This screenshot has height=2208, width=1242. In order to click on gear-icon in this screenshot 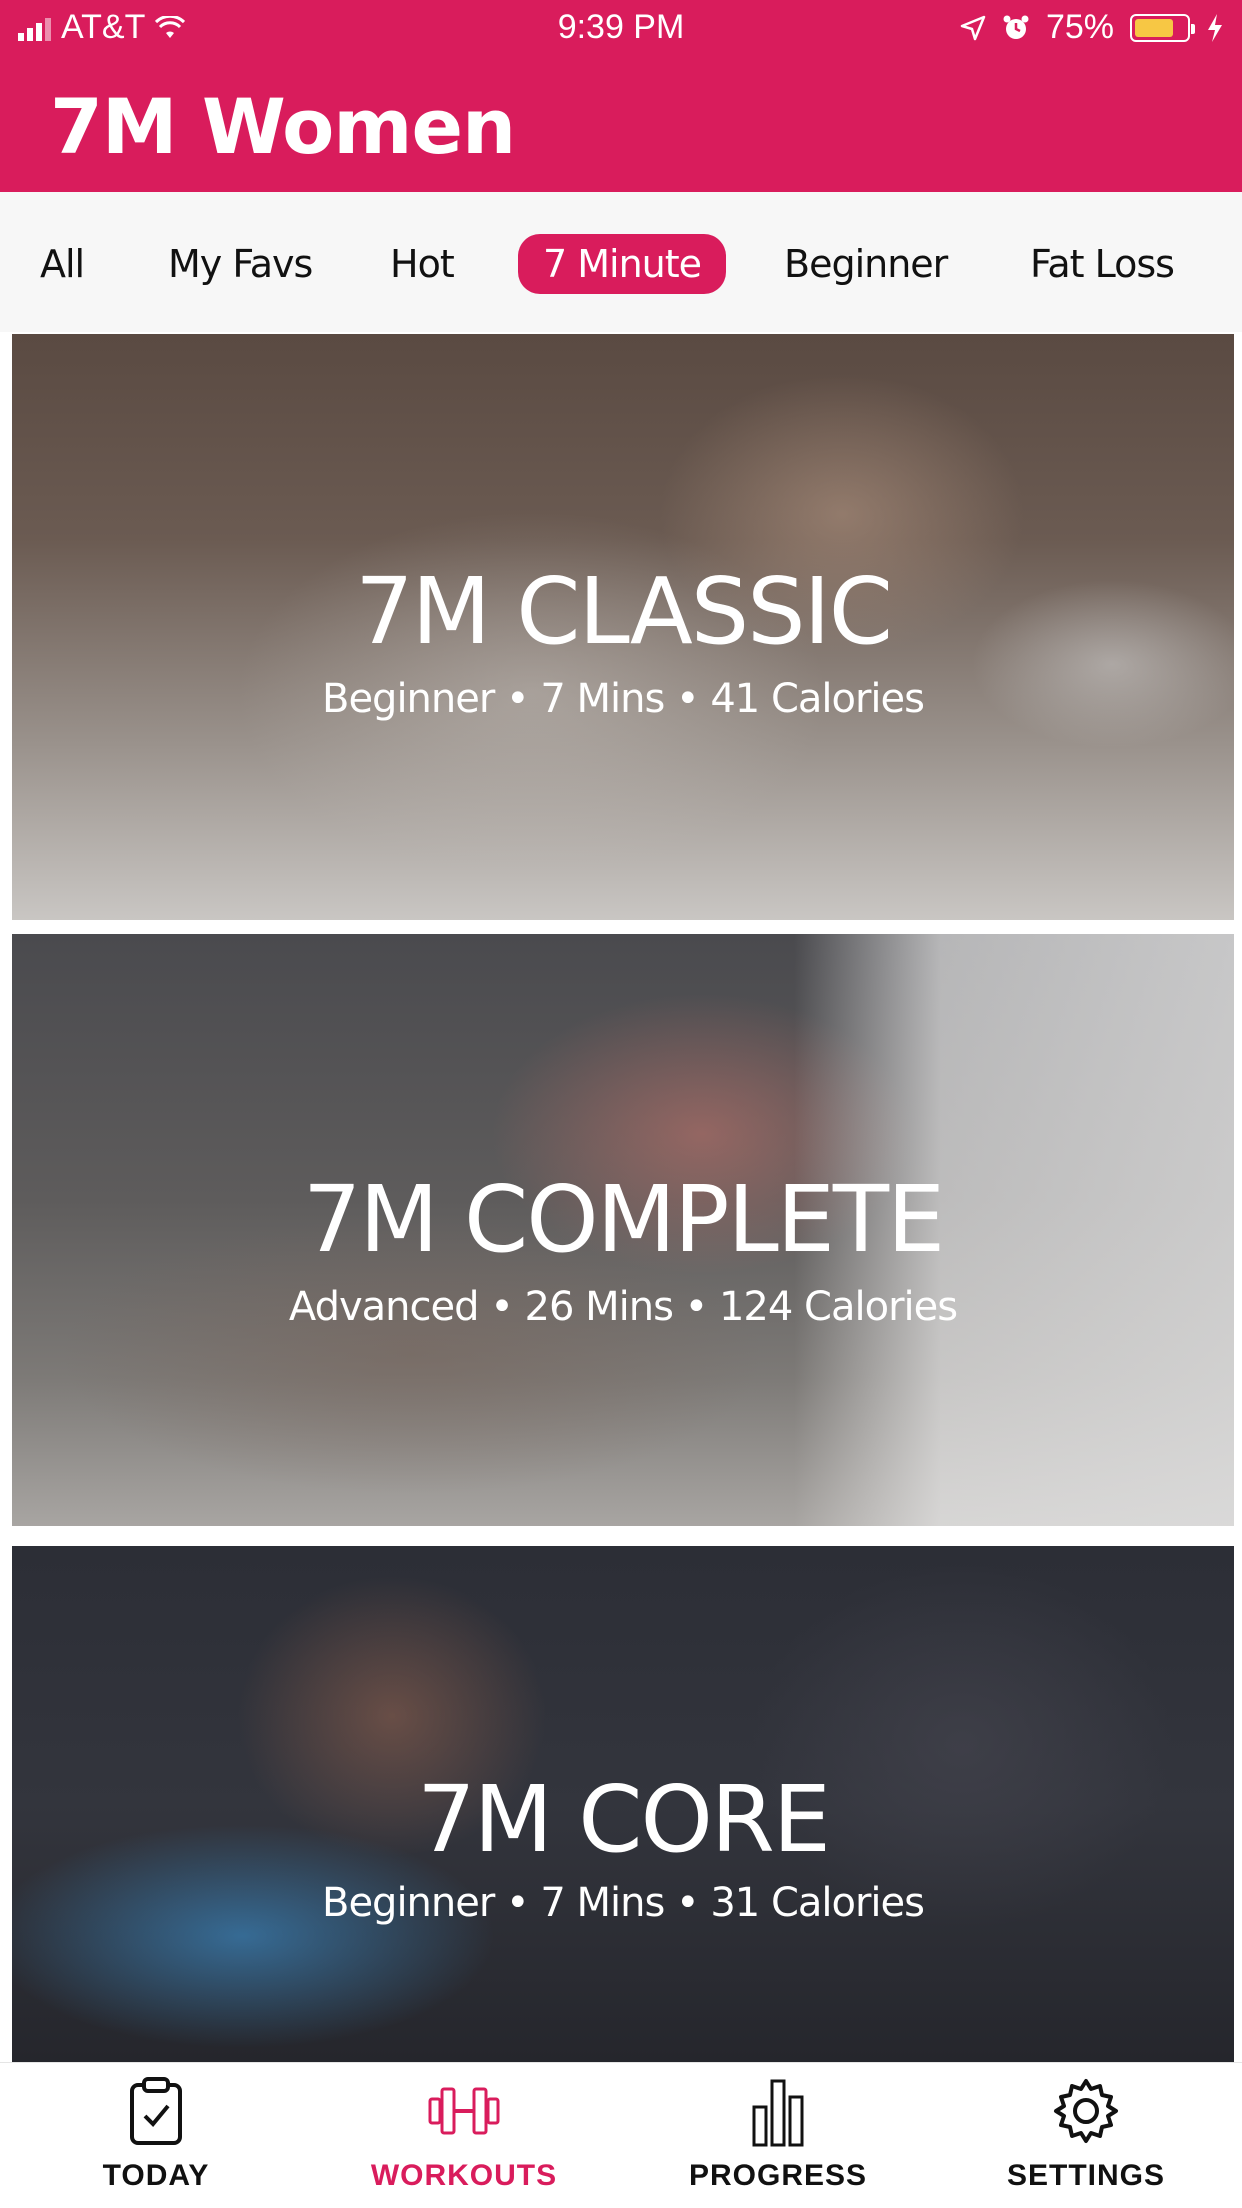, I will do `click(1086, 2111)`.